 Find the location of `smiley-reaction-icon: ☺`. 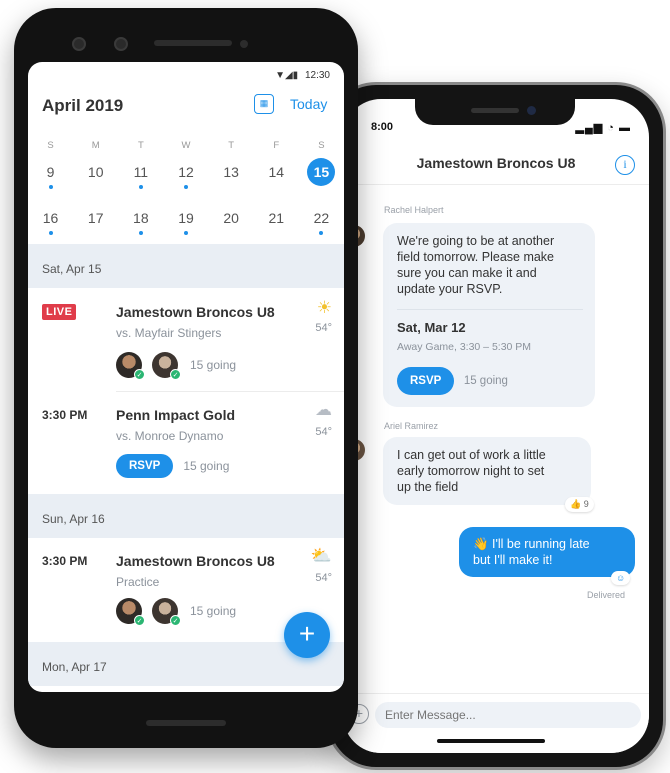

smiley-reaction-icon: ☺ is located at coordinates (621, 578).